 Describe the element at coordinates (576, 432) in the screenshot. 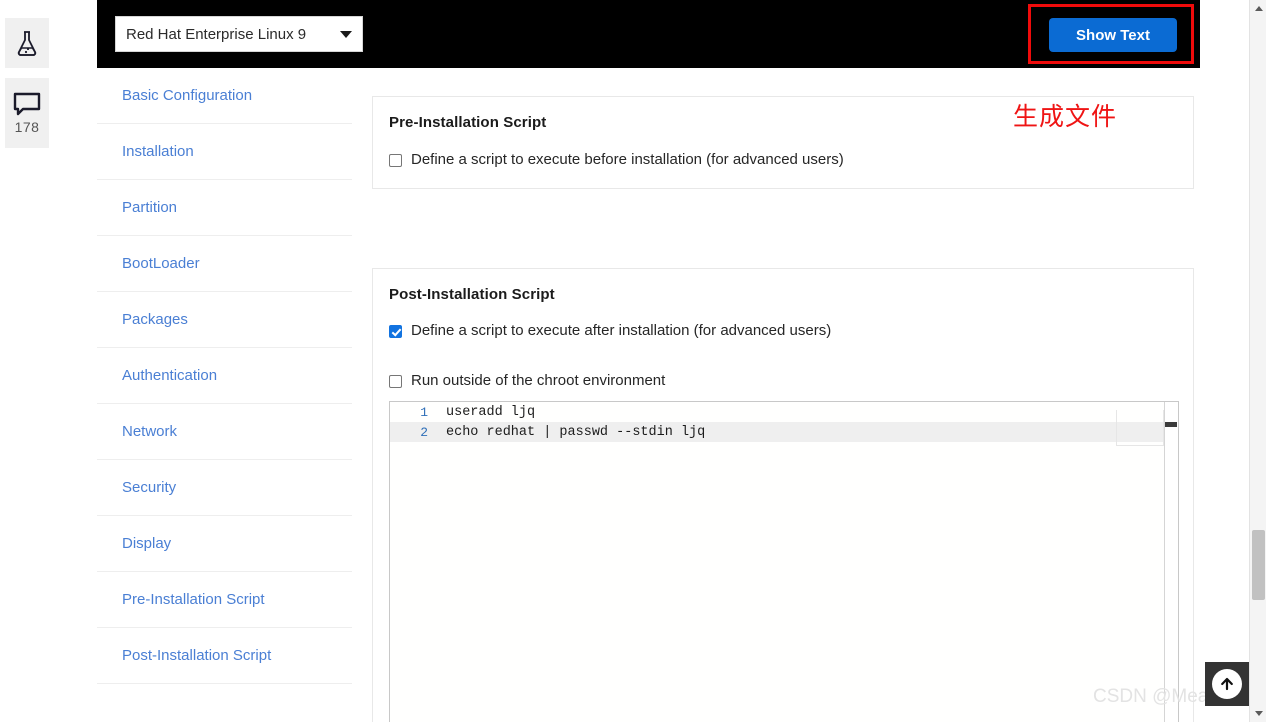

I see `code-line-text: echo redhat | passwd --stdin ljq` at that location.